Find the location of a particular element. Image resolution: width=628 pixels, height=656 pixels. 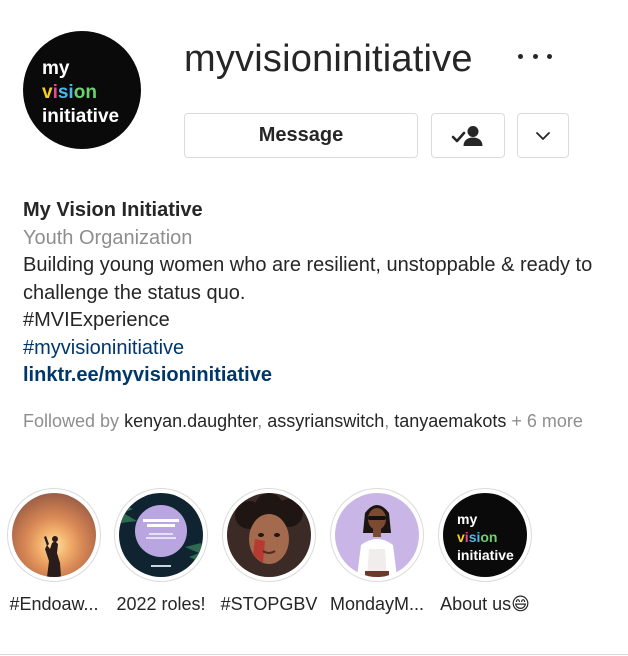

highlight-image: my vision initiative is located at coordinates (485, 535).